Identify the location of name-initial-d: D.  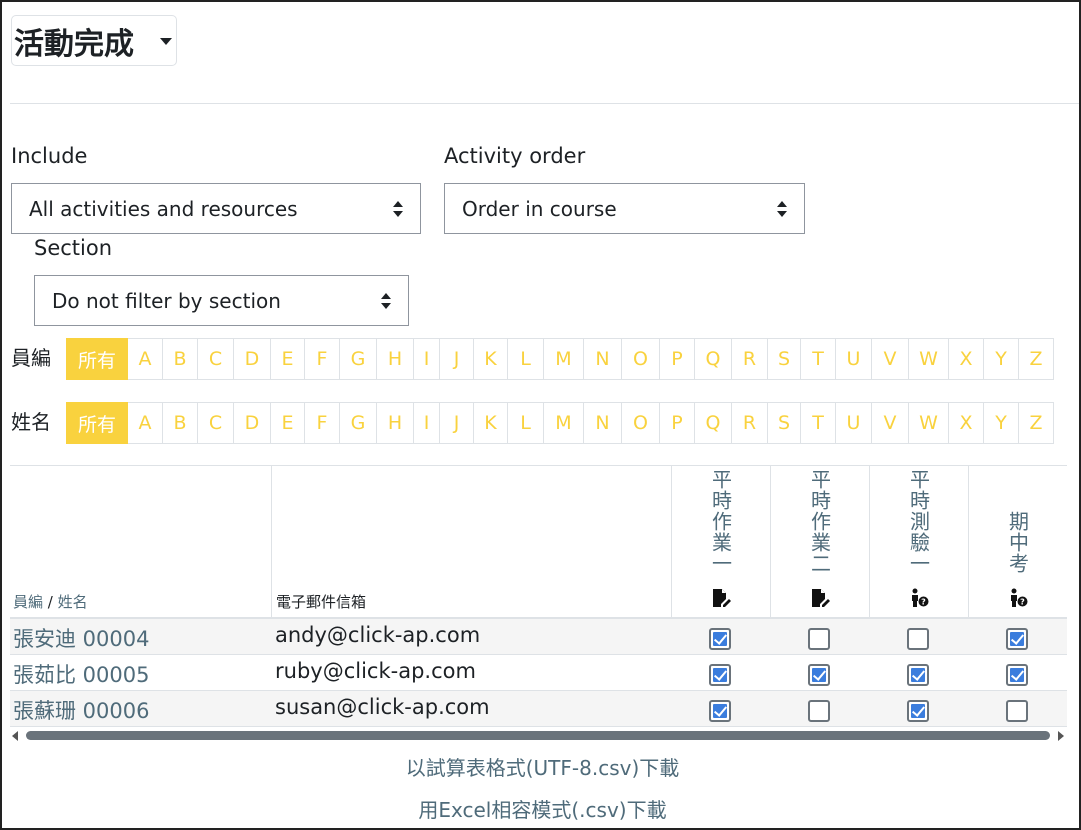
(252, 423).